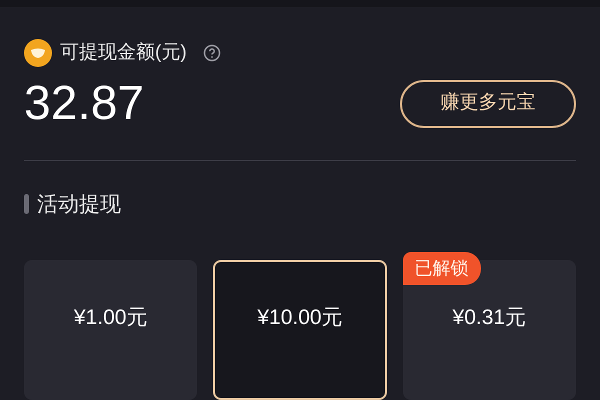  Describe the element at coordinates (488, 104) in the screenshot. I see `earn-more-button: 赚更多元宝` at that location.